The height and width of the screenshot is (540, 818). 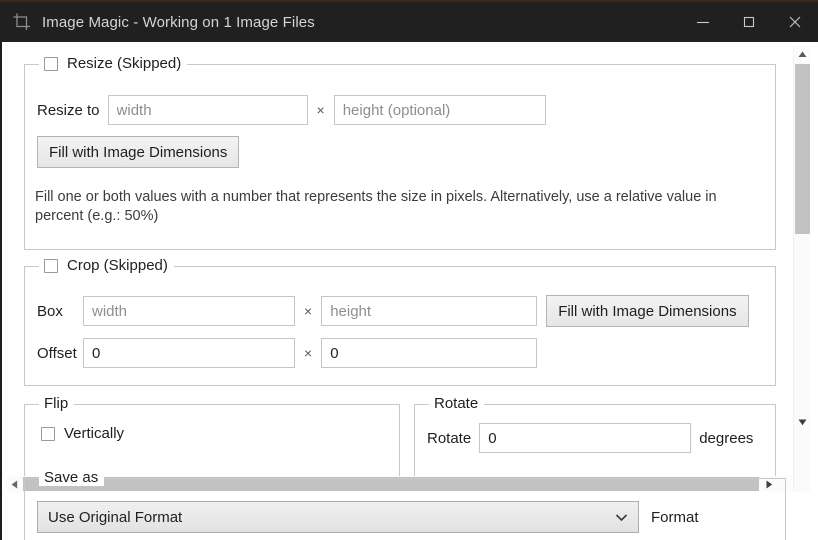 I want to click on flip-group-label: Flip, so click(x=56, y=403).